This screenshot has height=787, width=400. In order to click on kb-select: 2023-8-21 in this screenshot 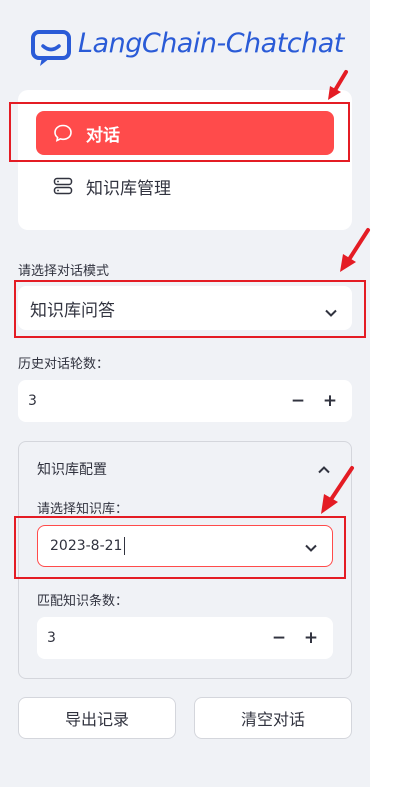, I will do `click(185, 546)`.